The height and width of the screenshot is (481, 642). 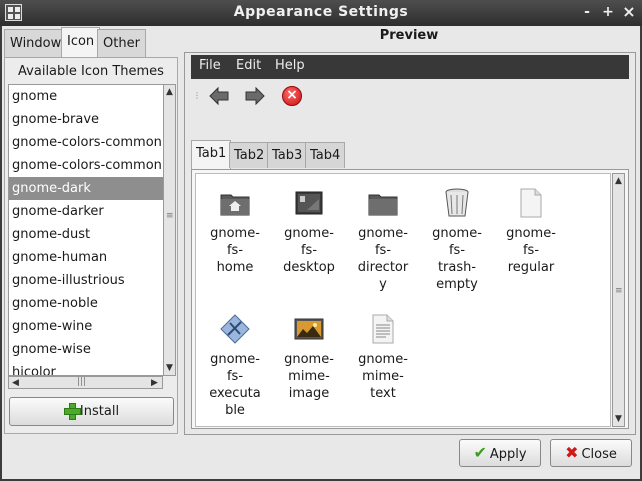 I want to click on themes-vertical-scrollbar: ▲ ≡ ▼, so click(x=169, y=230).